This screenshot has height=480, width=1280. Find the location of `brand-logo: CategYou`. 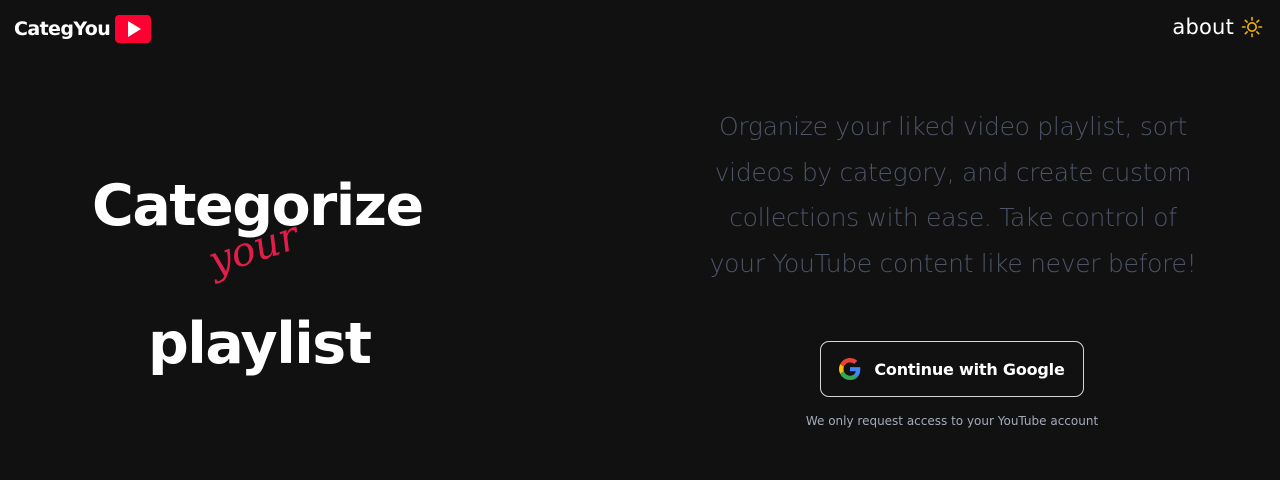

brand-logo: CategYou is located at coordinates (83, 29).